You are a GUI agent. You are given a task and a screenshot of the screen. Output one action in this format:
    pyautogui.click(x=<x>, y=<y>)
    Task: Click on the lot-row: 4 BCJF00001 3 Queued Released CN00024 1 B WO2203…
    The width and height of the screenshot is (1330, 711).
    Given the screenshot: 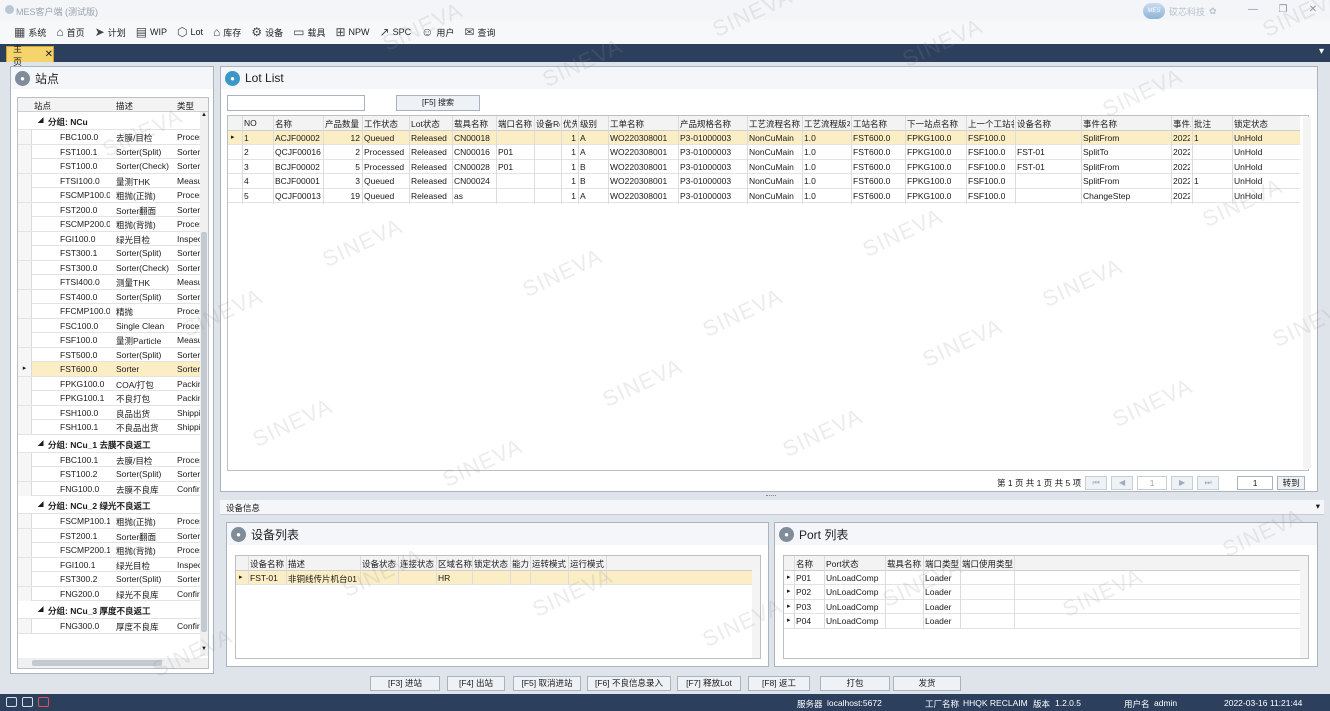 What is the action you would take?
    pyautogui.click(x=764, y=181)
    